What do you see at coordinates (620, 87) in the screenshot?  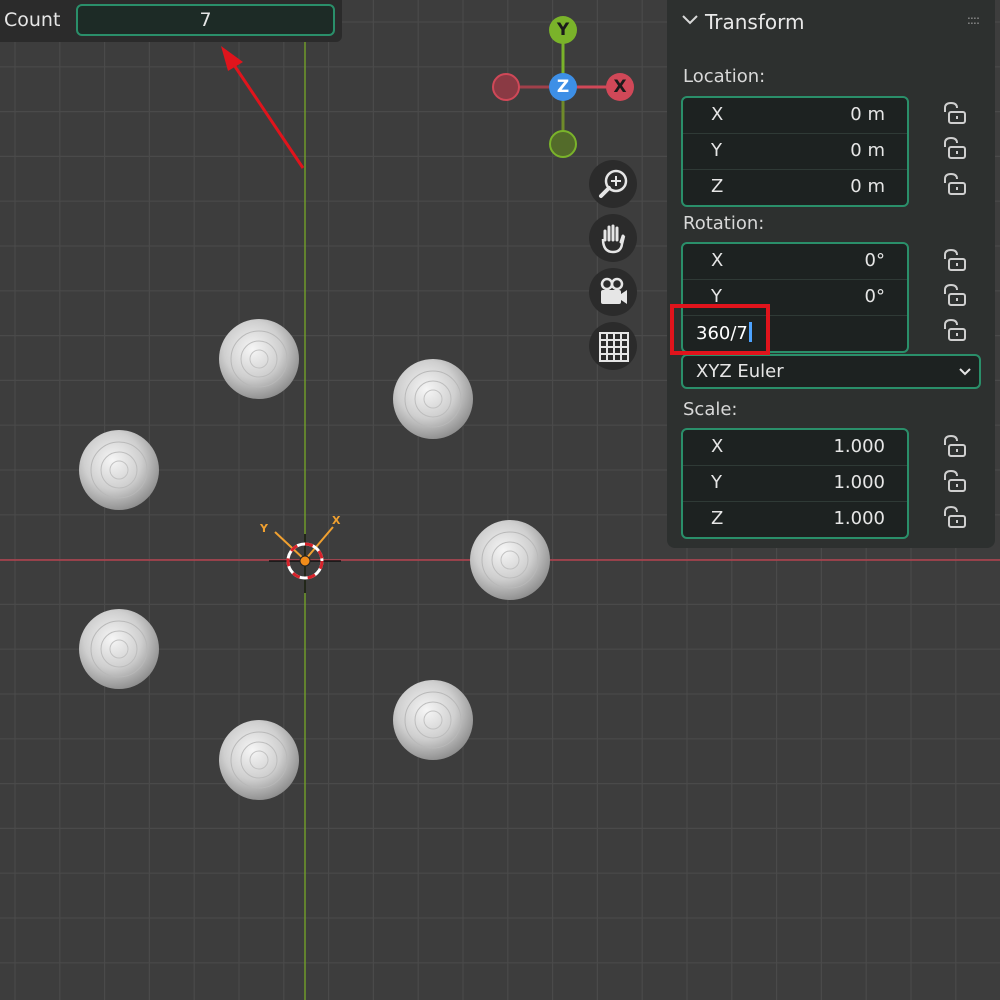 I see `gizmo-x-ball: X` at bounding box center [620, 87].